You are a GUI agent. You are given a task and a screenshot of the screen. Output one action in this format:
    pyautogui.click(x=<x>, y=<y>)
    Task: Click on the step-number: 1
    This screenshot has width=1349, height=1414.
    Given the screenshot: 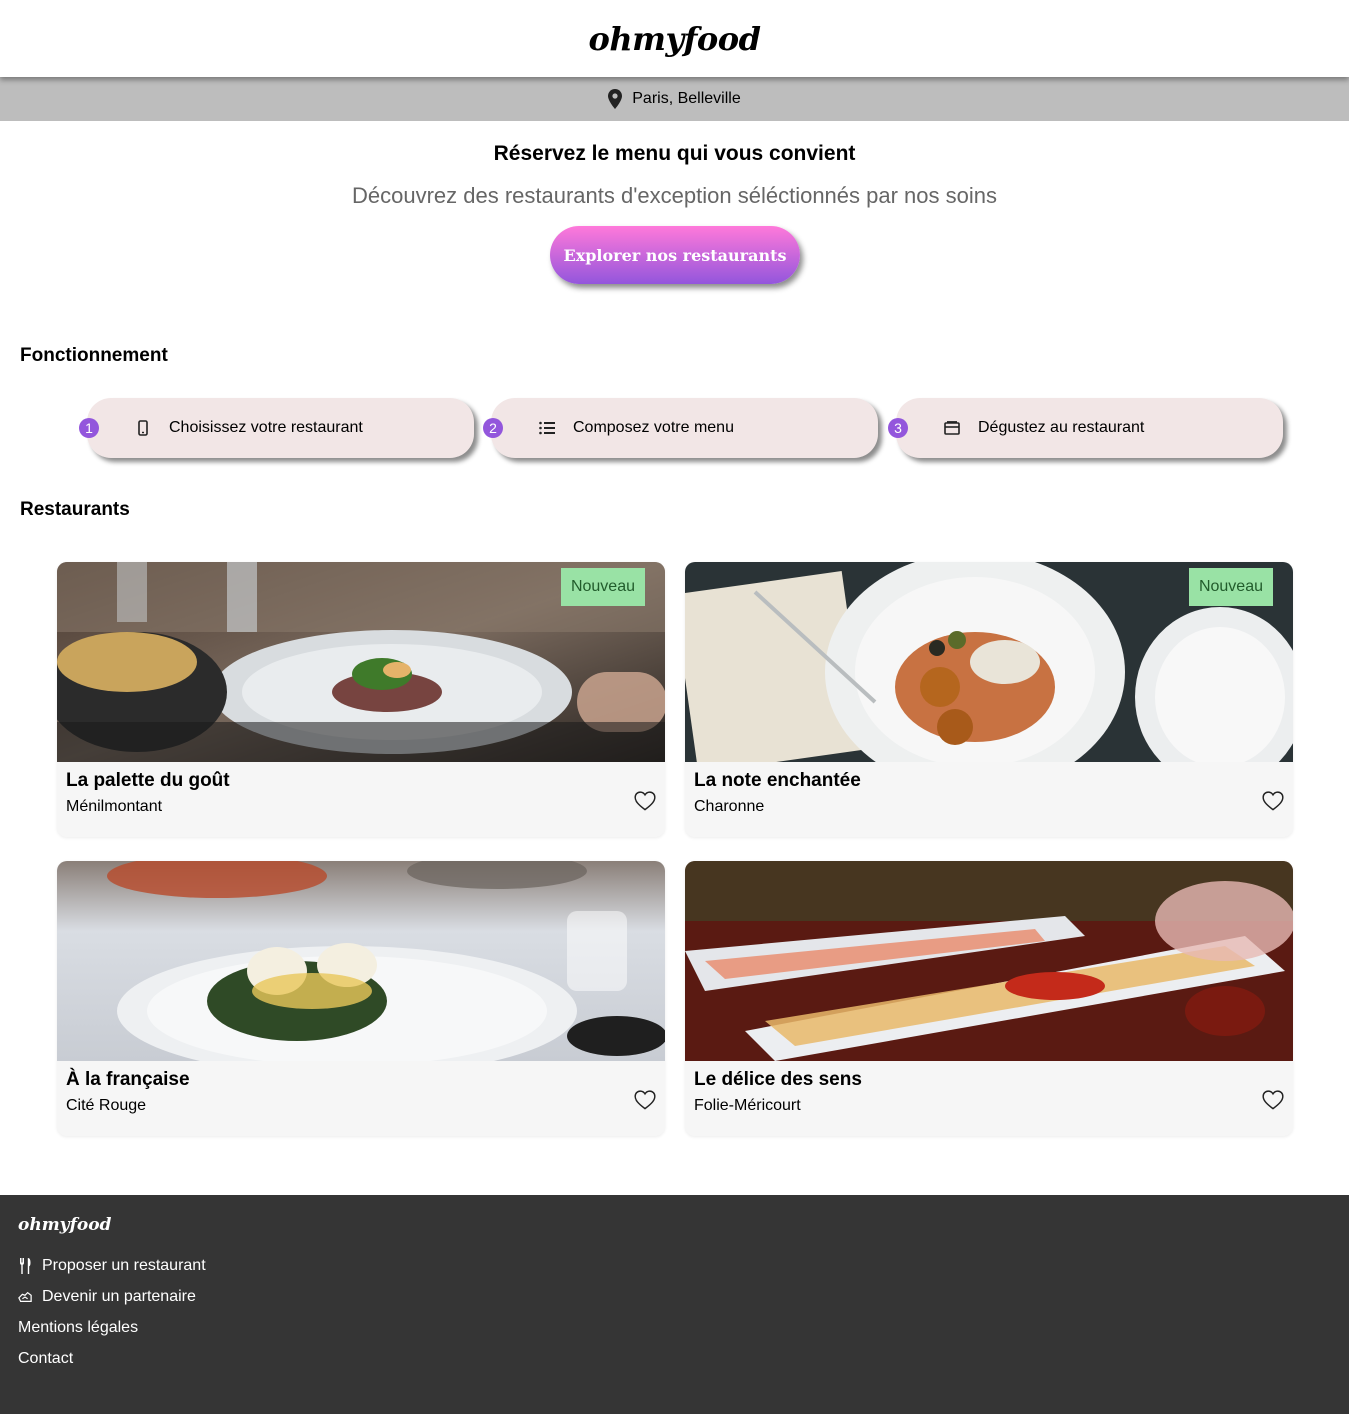 What is the action you would take?
    pyautogui.click(x=89, y=428)
    